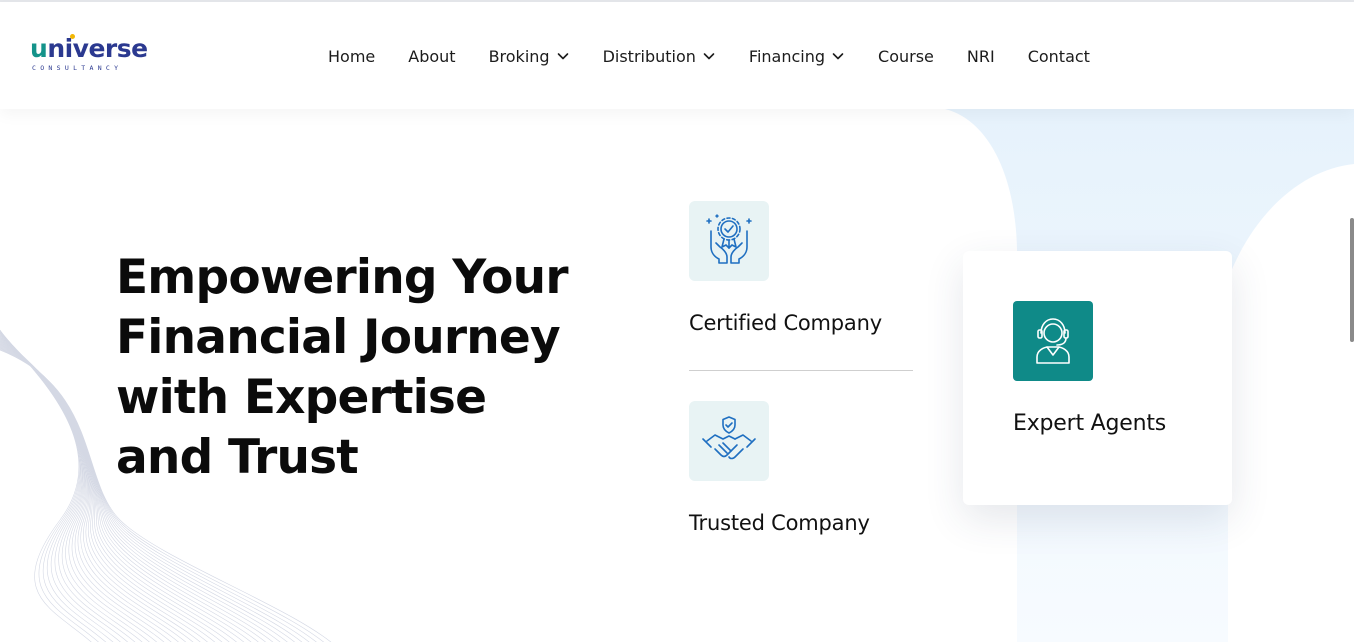 The width and height of the screenshot is (1354, 642). What do you see at coordinates (801, 370) in the screenshot?
I see `feature-divider` at bounding box center [801, 370].